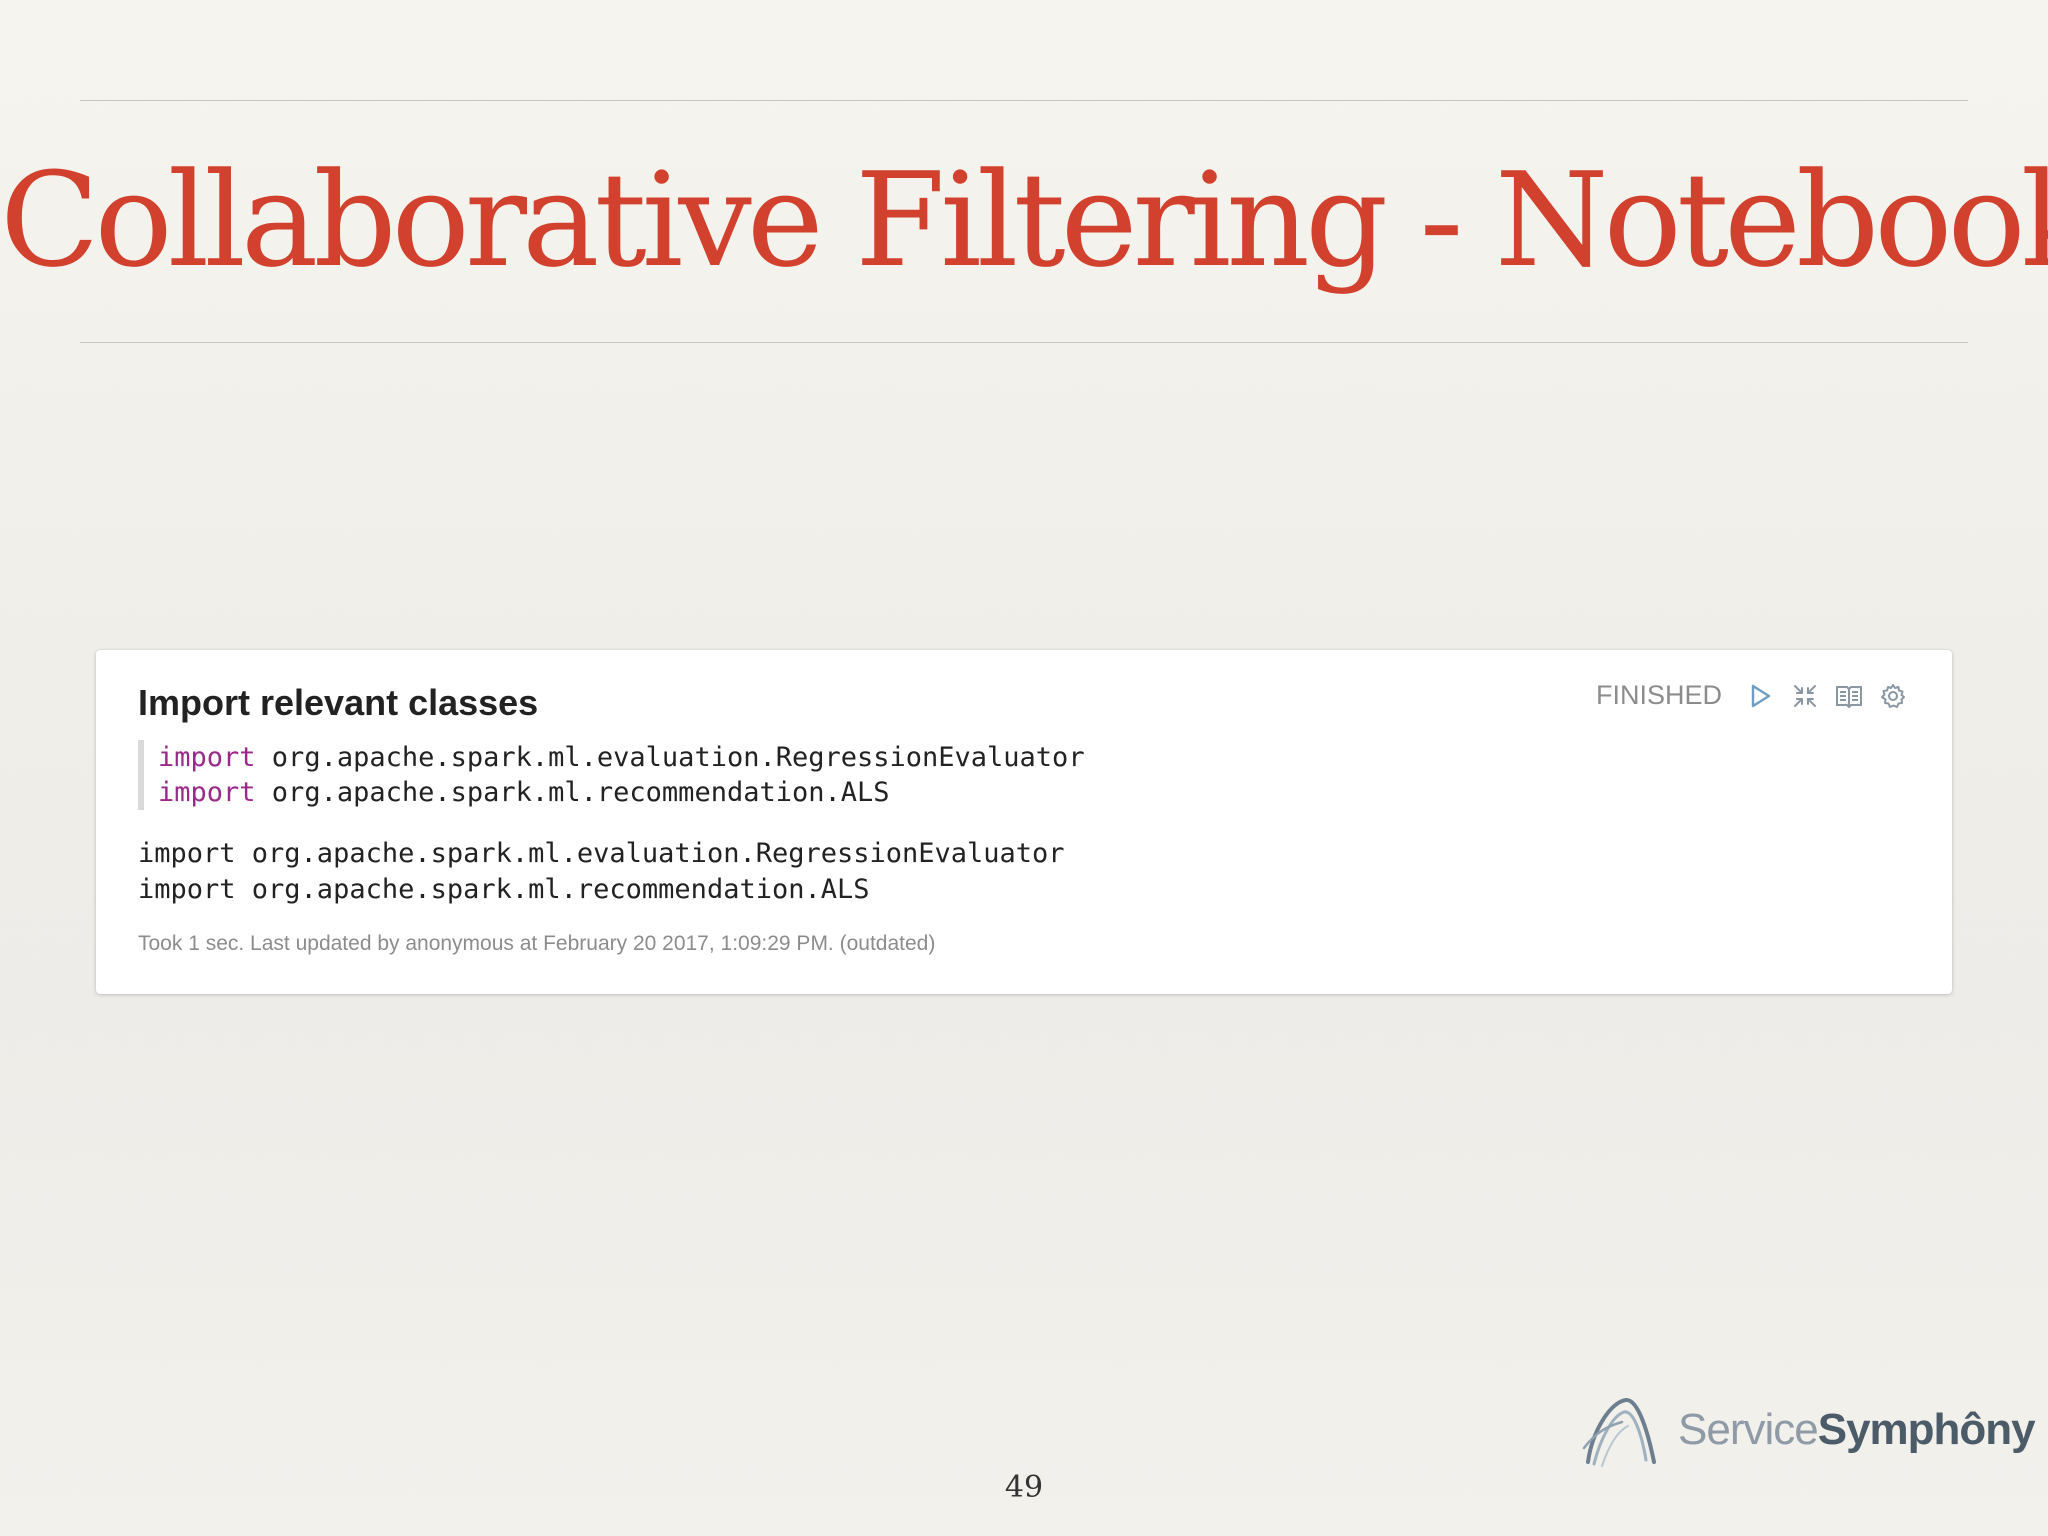 Image resolution: width=2048 pixels, height=1536 pixels. Describe the element at coordinates (572, 792) in the screenshot. I see `code-text: org.apache.spark.ml.recommendation.ALS` at that location.